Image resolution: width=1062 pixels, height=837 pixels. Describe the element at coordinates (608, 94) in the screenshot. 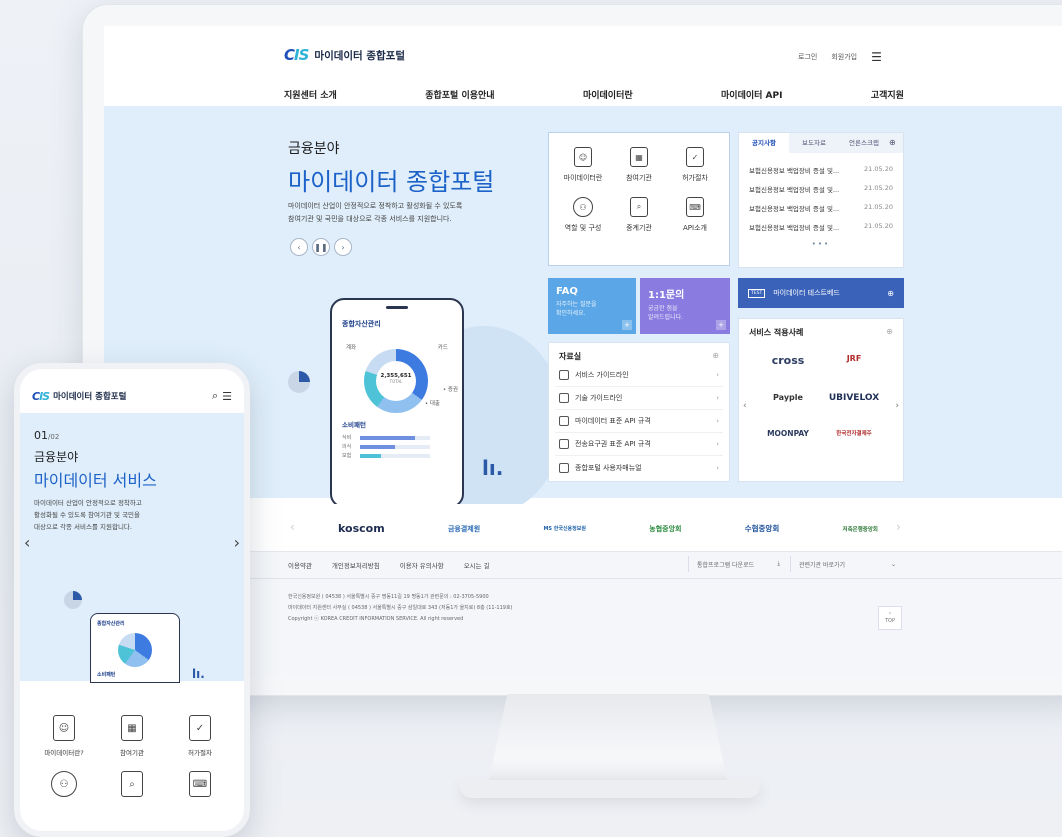

I see `nav-item-mydata: 마이데이터란` at that location.